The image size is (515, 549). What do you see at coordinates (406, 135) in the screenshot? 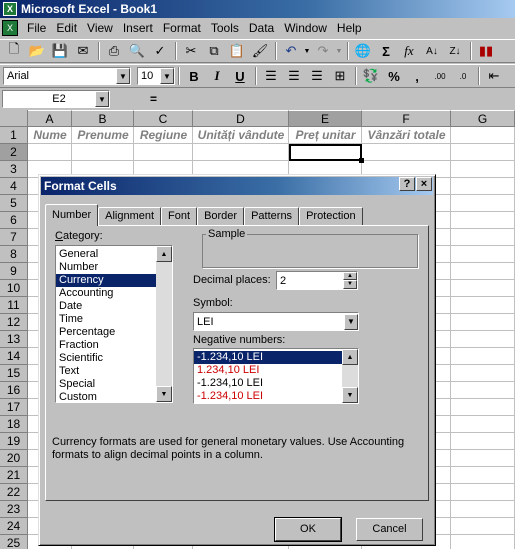
I see `header-cell: Vânzări totale` at bounding box center [406, 135].